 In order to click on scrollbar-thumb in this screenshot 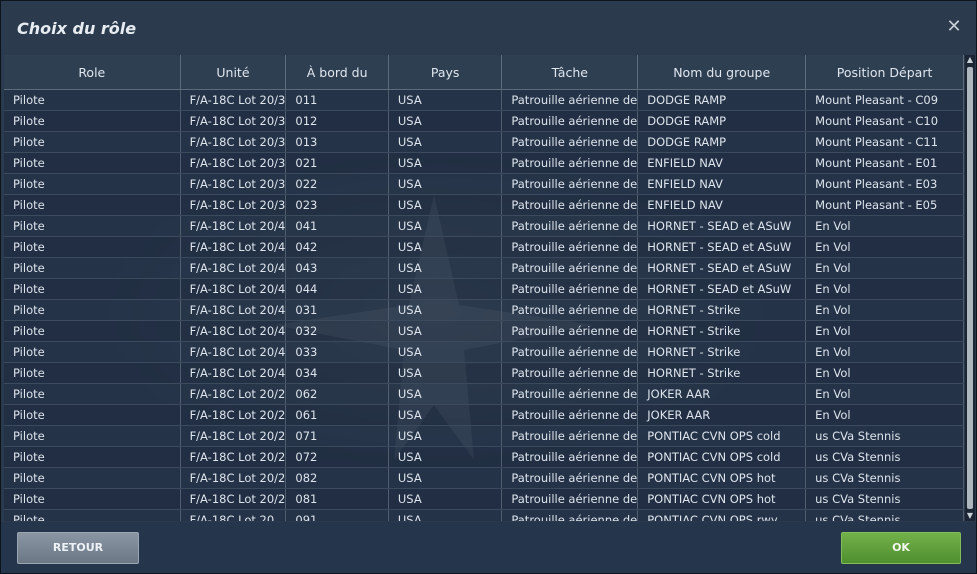, I will do `click(970, 288)`.